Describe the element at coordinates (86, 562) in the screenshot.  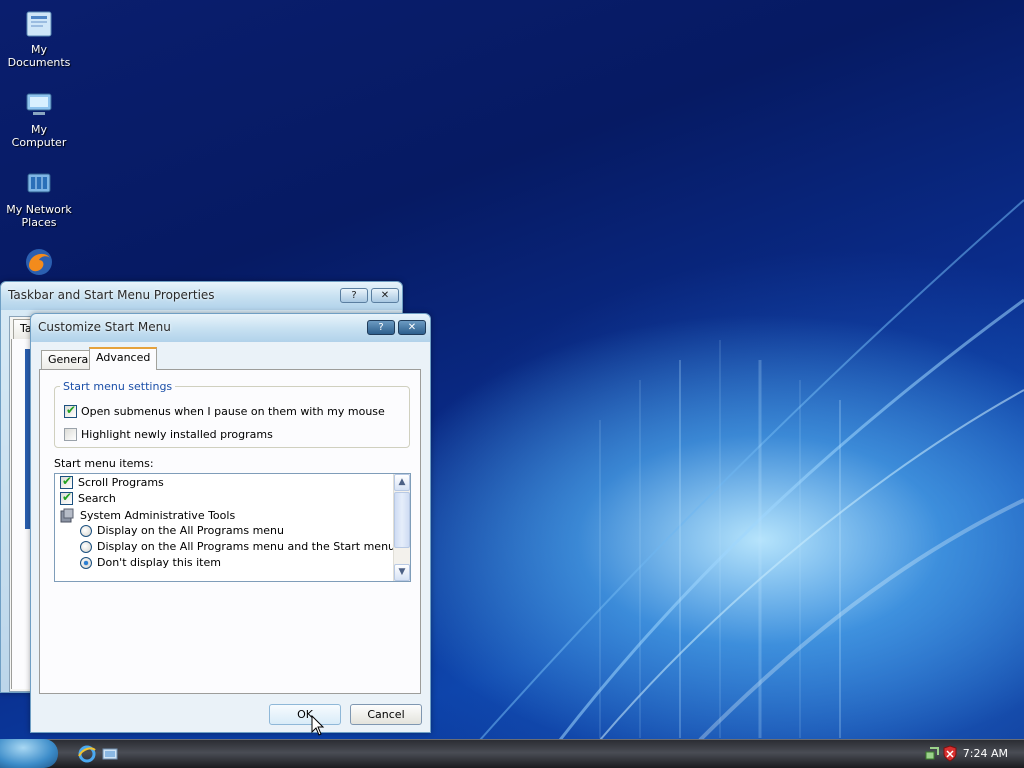
I see `dont-display-radio` at that location.